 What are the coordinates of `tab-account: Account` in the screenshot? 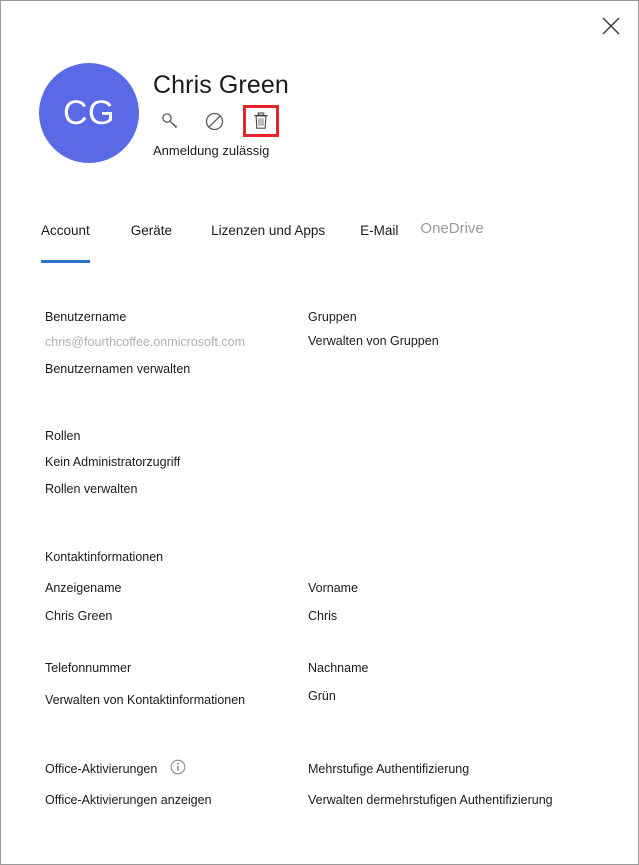 It's located at (65, 243).